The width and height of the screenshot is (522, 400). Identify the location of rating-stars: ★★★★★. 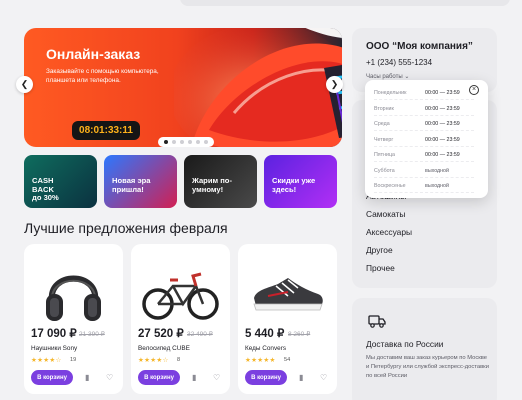
(260, 360).